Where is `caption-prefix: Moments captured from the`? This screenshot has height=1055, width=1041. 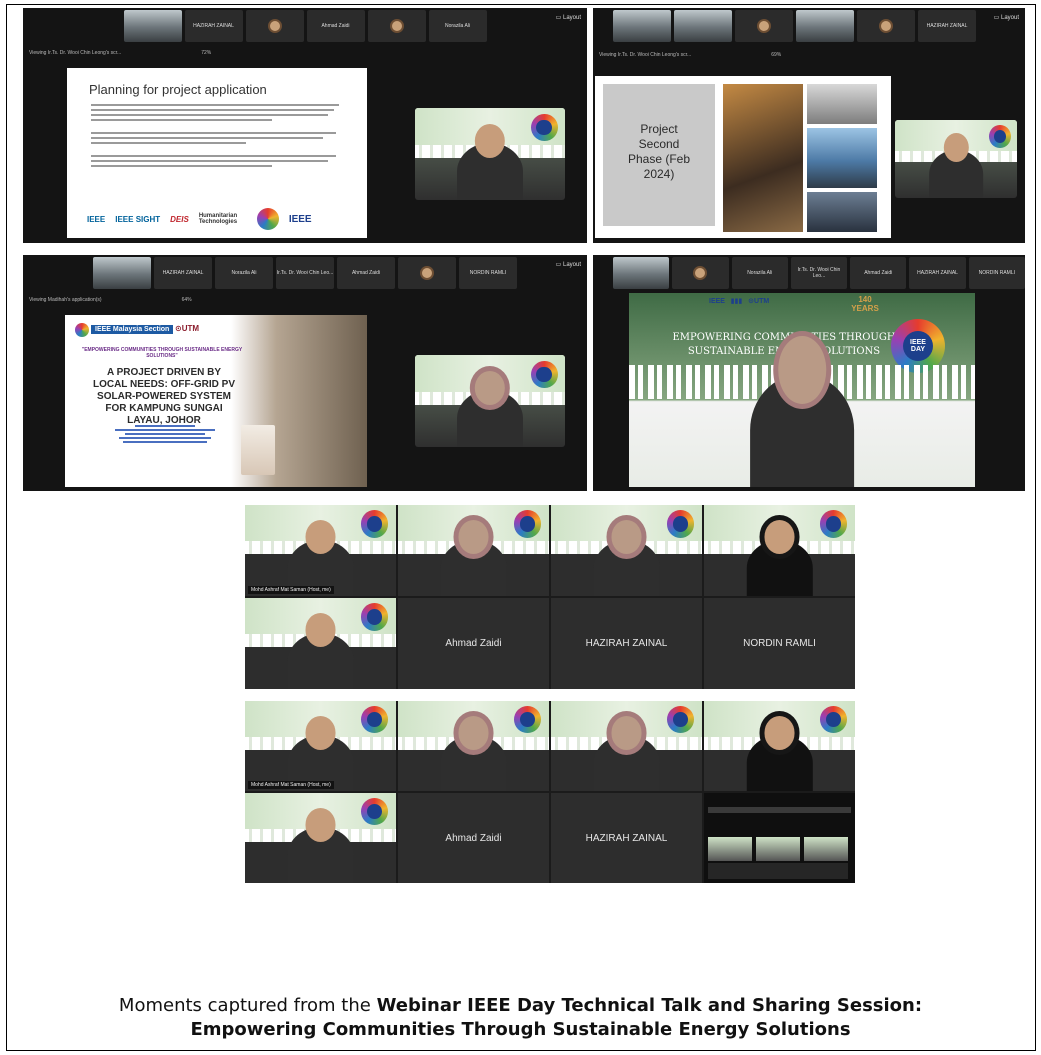
caption-prefix: Moments captured from the is located at coordinates (247, 1005).